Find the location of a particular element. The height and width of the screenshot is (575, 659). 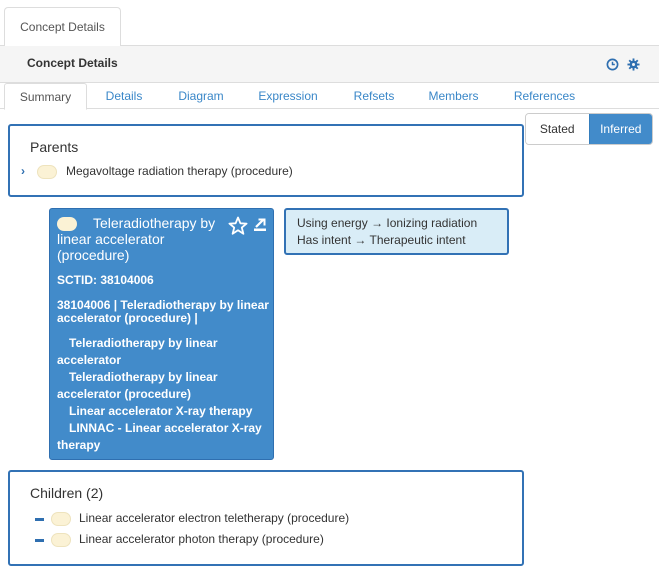

tab-members: Members is located at coordinates (453, 96).